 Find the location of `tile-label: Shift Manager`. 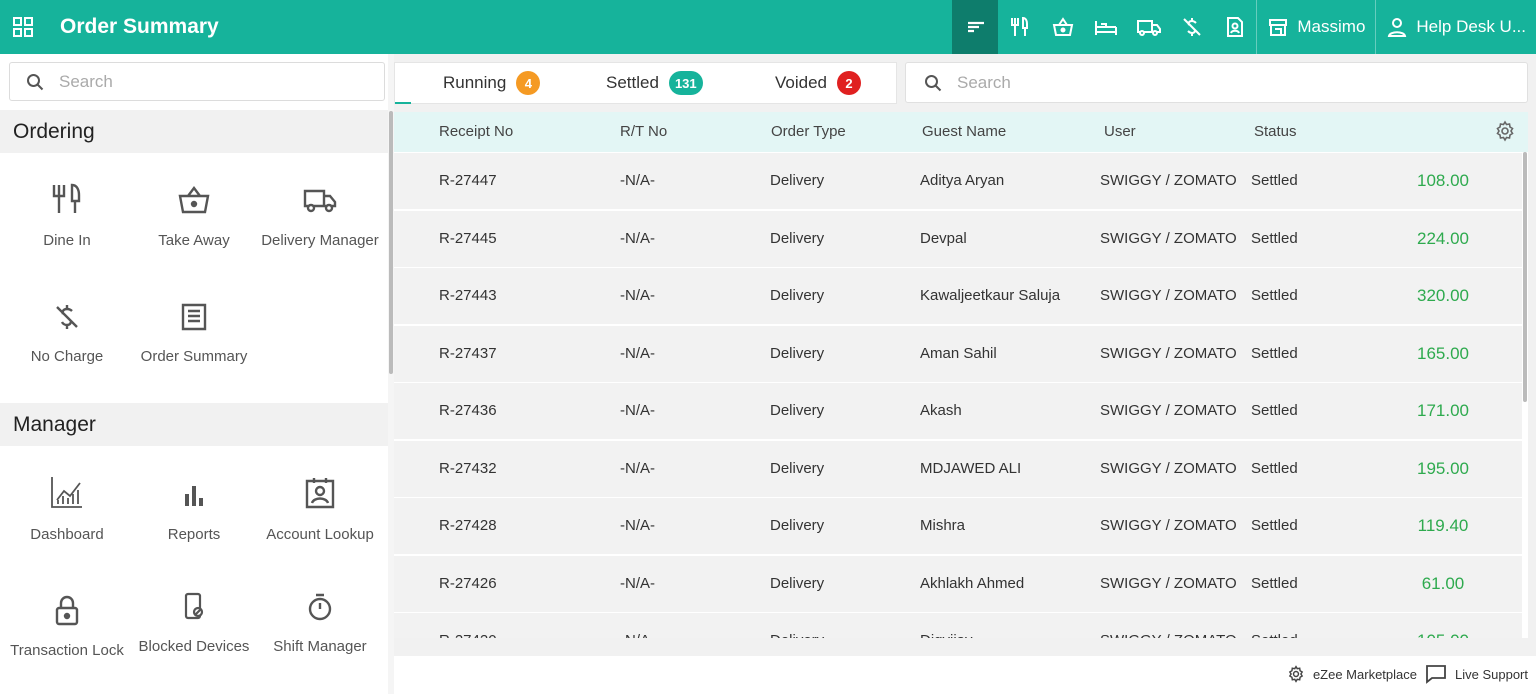

tile-label: Shift Manager is located at coordinates (320, 646).